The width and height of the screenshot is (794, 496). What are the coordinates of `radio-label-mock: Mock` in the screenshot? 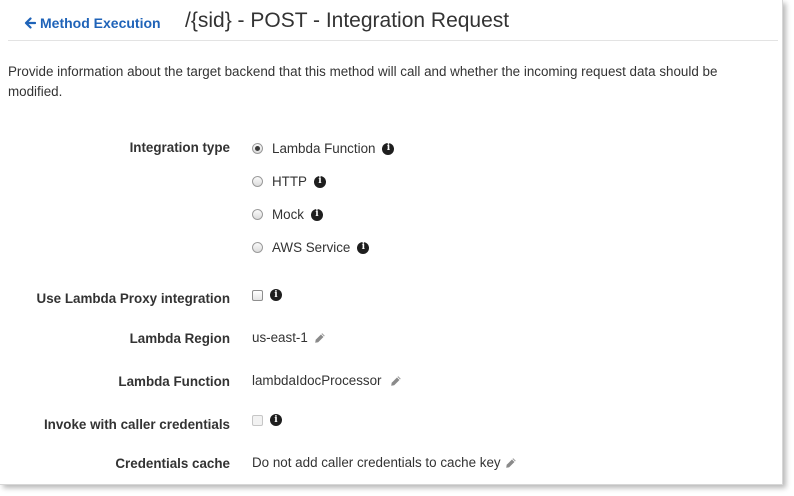 It's located at (288, 214).